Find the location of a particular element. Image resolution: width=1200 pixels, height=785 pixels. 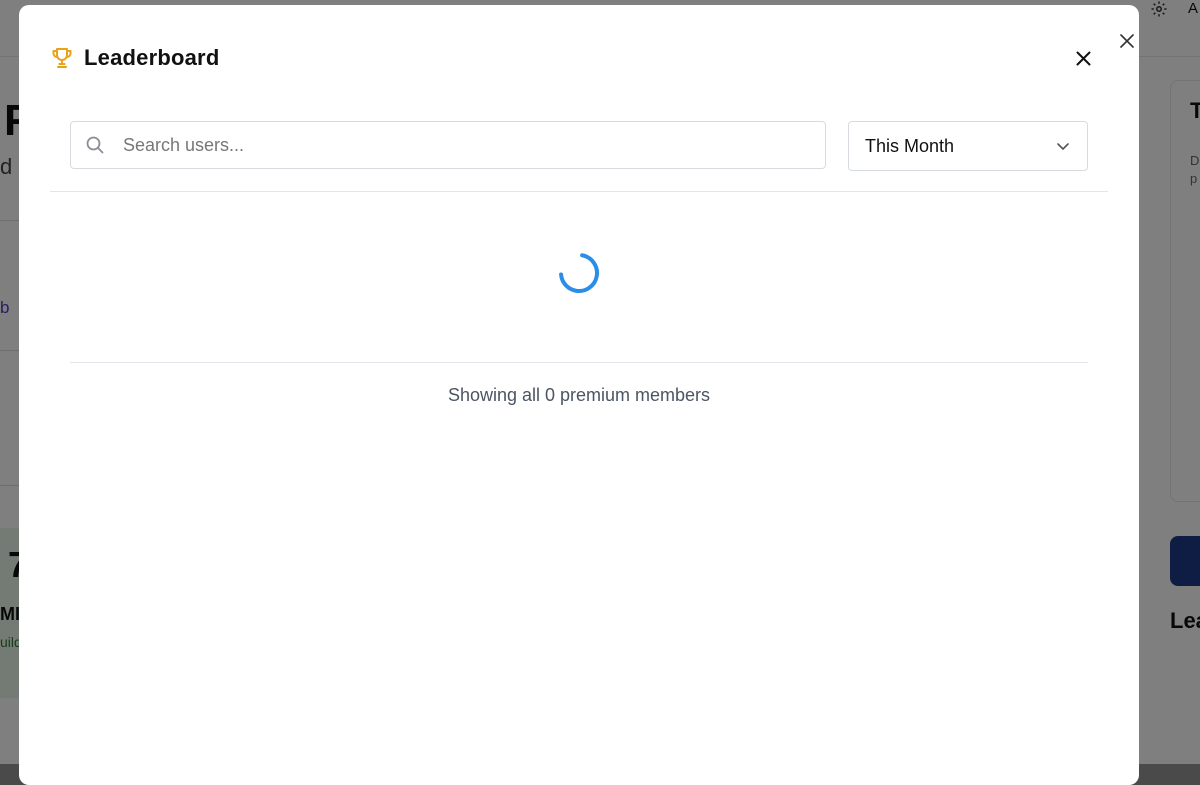

period-select: This Month is located at coordinates (968, 146).